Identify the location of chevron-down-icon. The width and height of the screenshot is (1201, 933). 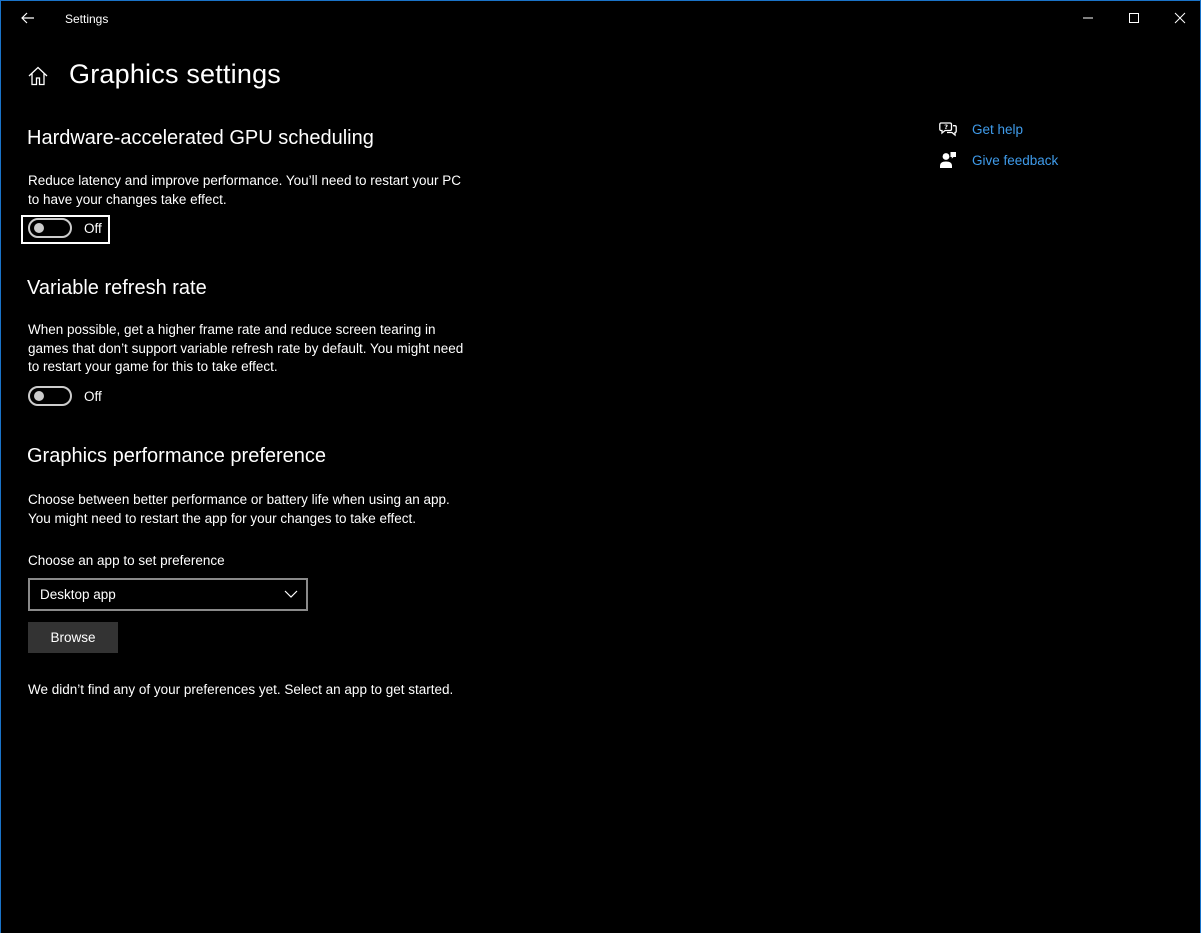
(291, 594).